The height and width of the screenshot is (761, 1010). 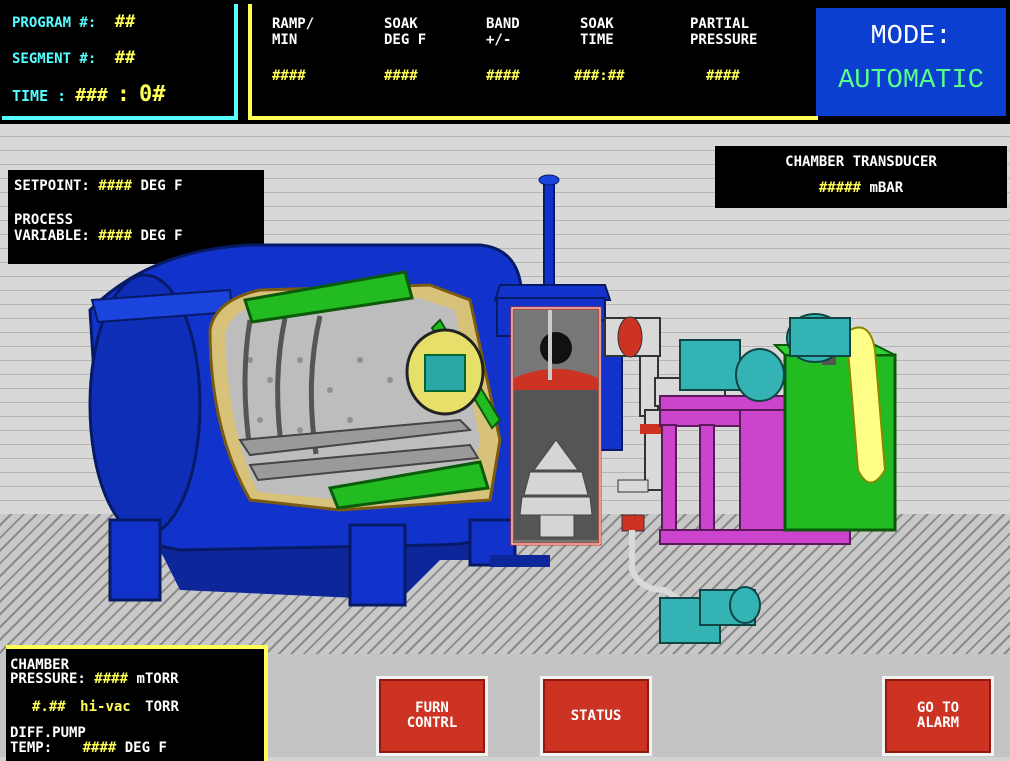 I want to click on mode-panel: MODE: AUTOMATIC, so click(x=911, y=62).